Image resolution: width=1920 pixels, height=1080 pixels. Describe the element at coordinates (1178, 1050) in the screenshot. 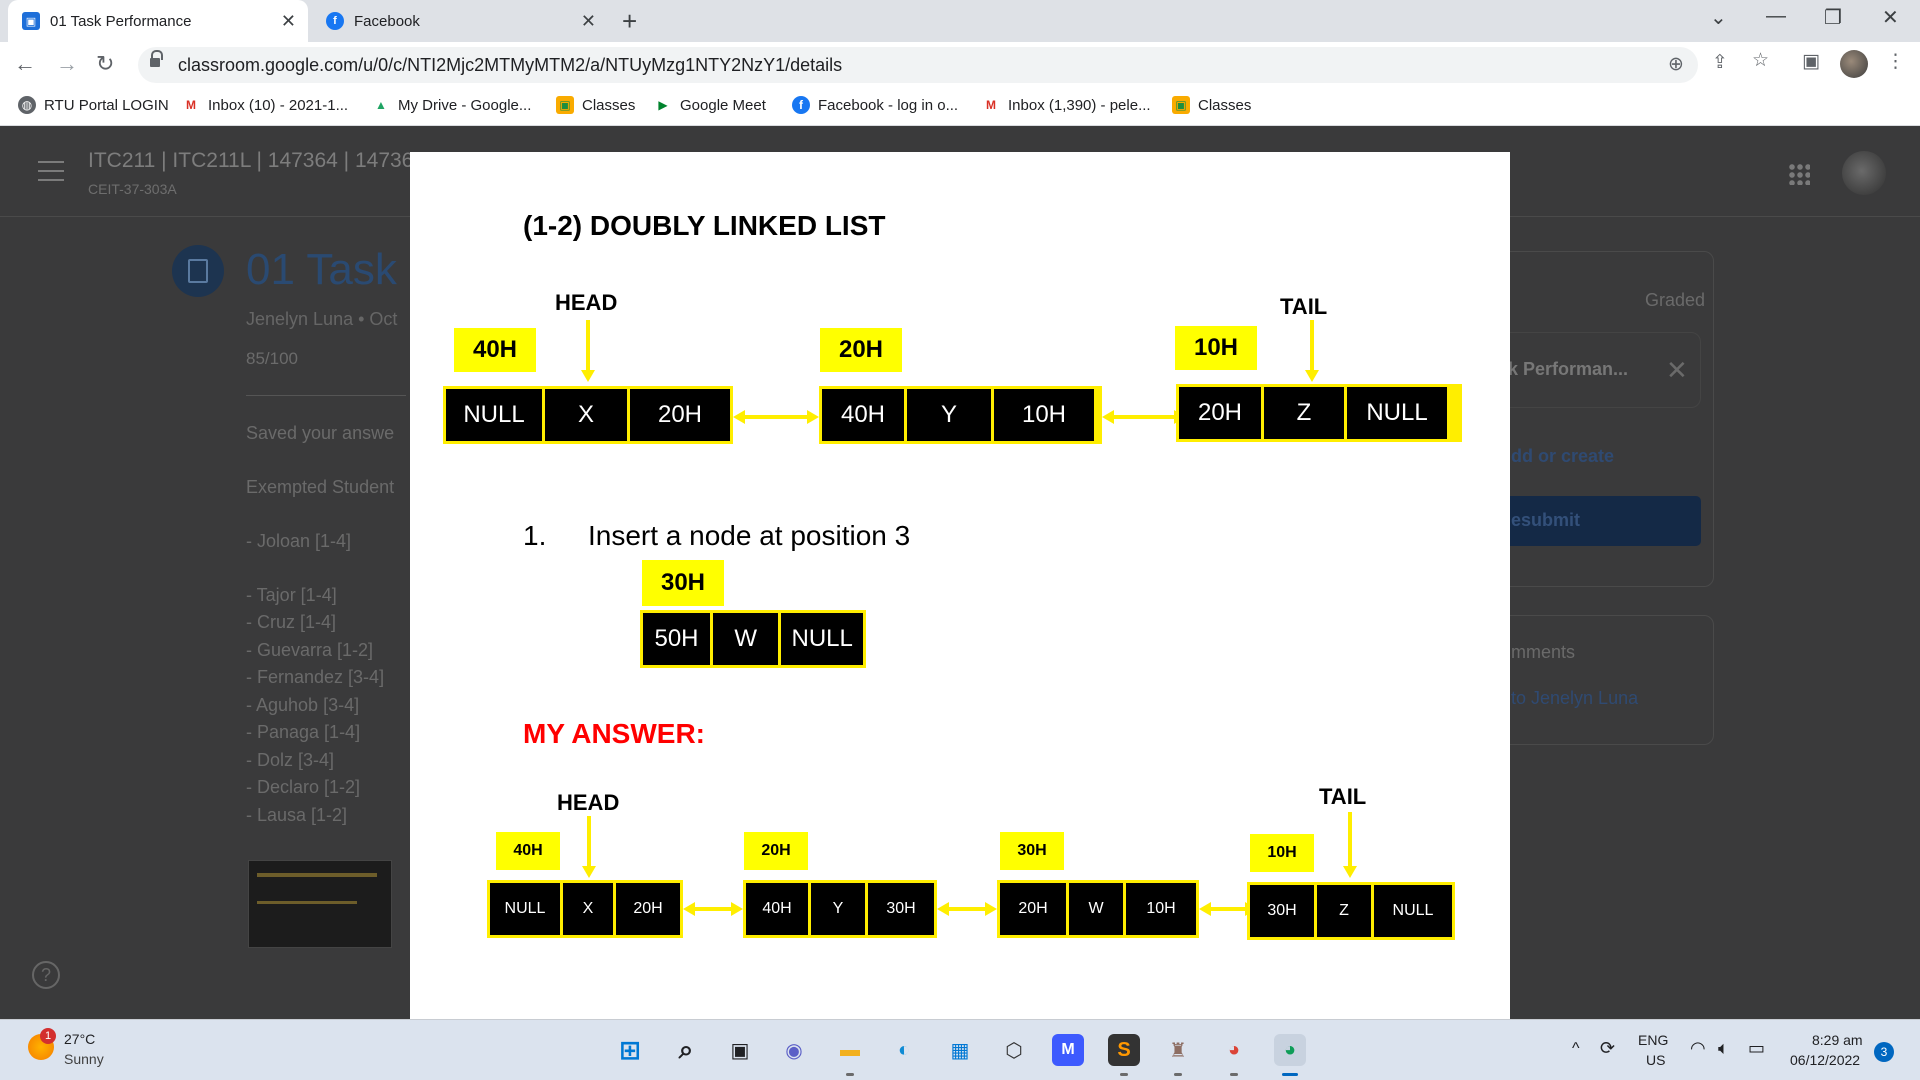

I see `game-icon: ♜` at that location.